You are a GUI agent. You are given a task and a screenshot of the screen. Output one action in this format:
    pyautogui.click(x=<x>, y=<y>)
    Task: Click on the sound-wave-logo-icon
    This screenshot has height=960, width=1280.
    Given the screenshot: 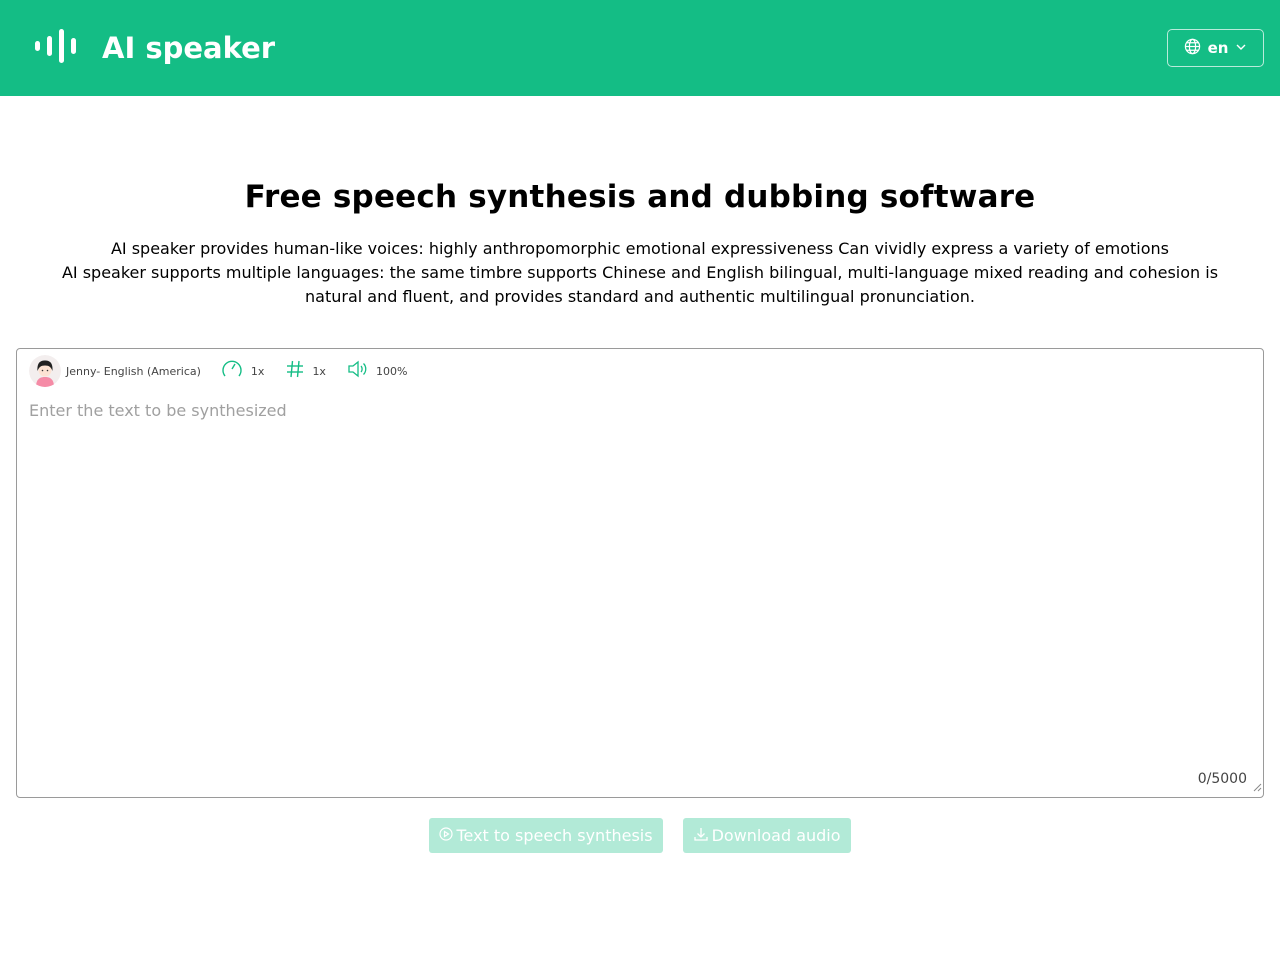 What is the action you would take?
    pyautogui.click(x=56, y=48)
    